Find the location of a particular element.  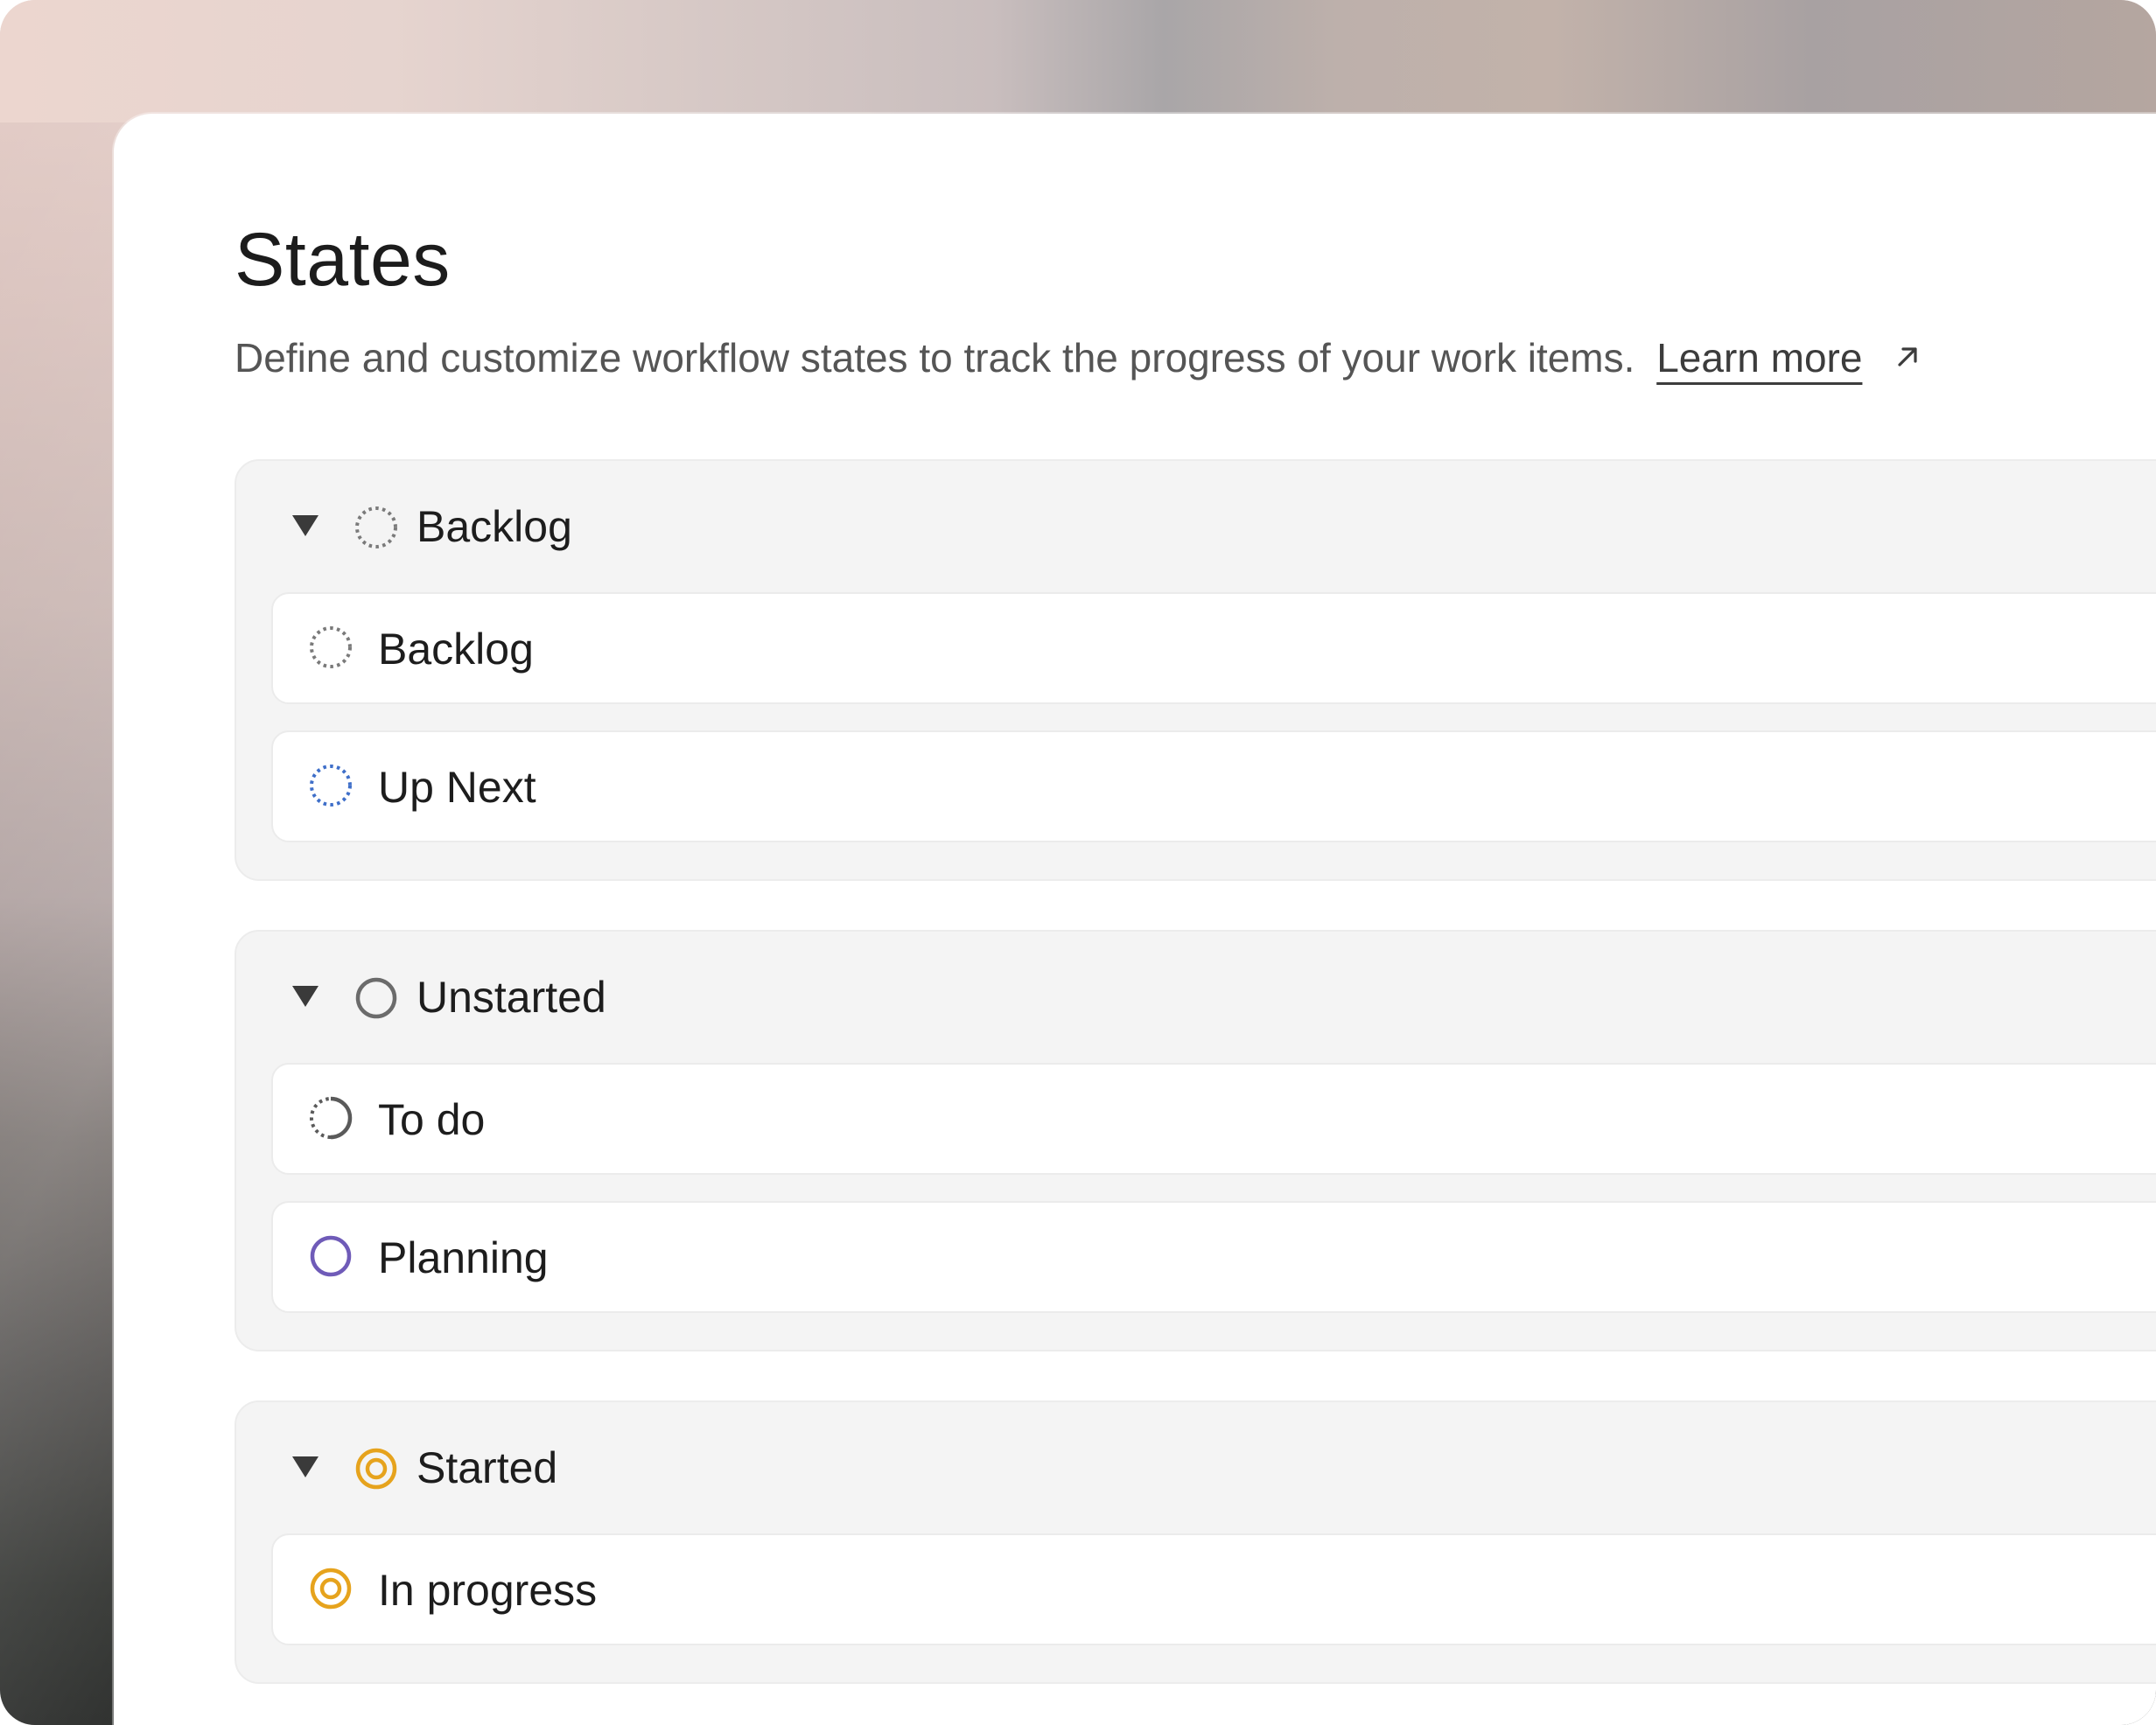

group-label: Unstarted is located at coordinates (511, 997).